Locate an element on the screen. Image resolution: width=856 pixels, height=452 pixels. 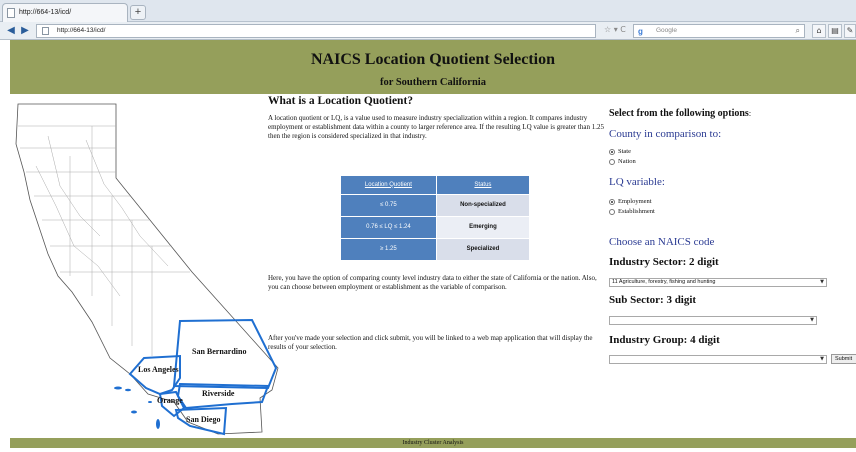
table-cell-status: Emerging is located at coordinates (483, 227).